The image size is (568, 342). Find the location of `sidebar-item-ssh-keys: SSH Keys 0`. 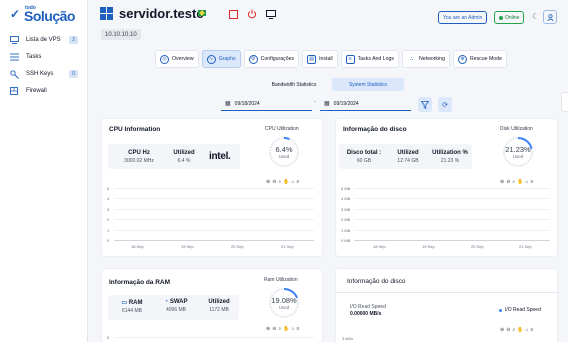

sidebar-item-ssh-keys: SSH Keys 0 is located at coordinates (44, 74).